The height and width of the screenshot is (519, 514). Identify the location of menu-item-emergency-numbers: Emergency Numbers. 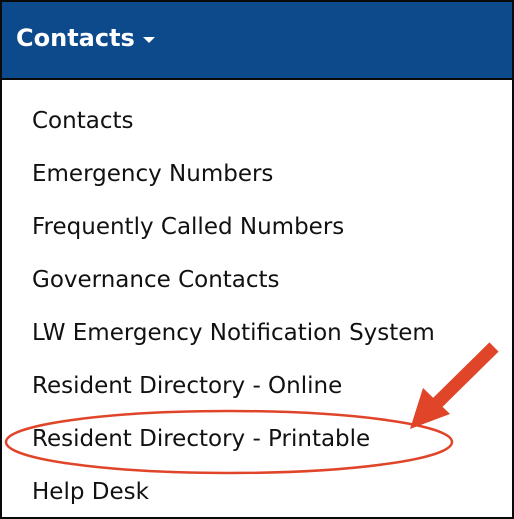
(152, 174).